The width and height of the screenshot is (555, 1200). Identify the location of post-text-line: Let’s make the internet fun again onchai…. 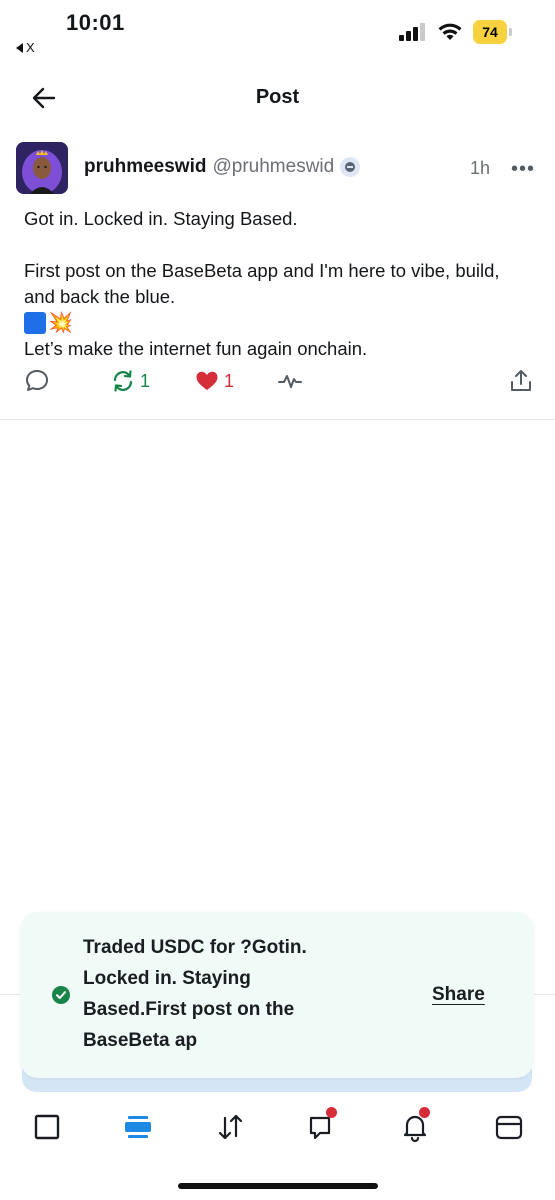
(196, 348).